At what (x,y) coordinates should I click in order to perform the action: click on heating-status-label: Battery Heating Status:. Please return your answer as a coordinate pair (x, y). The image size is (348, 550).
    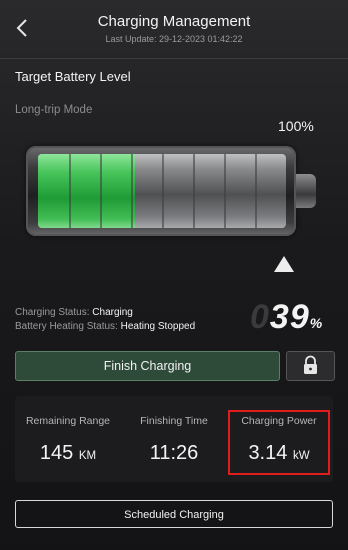
    Looking at the image, I should click on (66, 326).